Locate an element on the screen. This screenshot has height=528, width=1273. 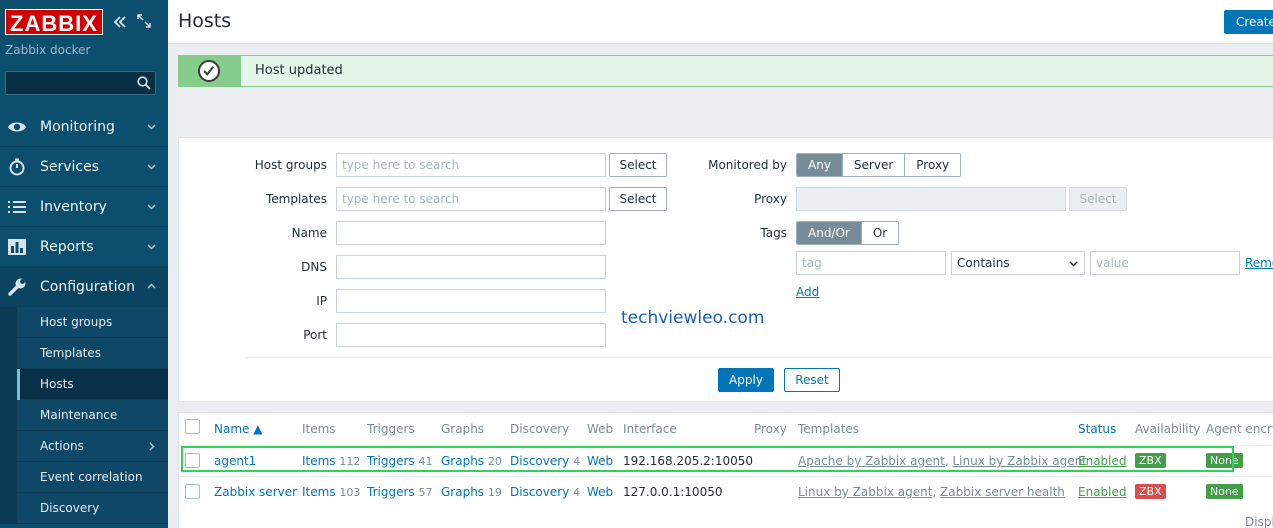
triggers-link: Triggers is located at coordinates (391, 492).